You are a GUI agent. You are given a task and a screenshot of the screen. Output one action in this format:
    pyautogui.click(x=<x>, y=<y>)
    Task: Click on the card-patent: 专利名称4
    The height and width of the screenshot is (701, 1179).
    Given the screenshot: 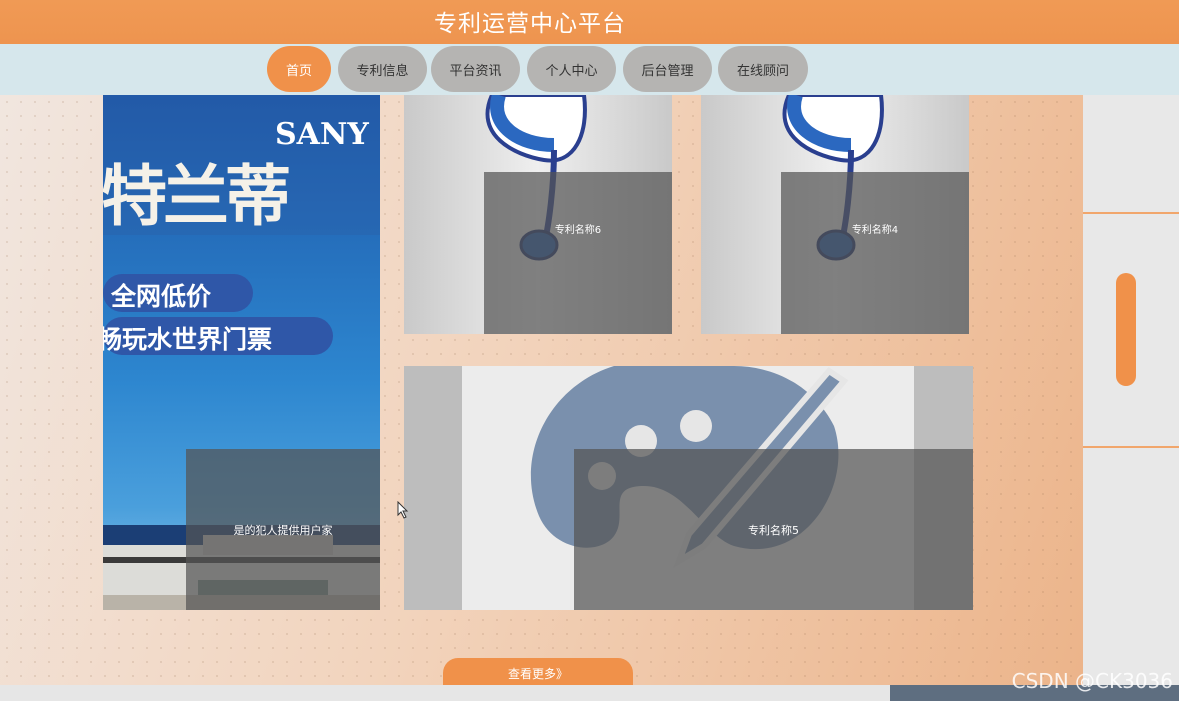 What is the action you would take?
    pyautogui.click(x=835, y=214)
    